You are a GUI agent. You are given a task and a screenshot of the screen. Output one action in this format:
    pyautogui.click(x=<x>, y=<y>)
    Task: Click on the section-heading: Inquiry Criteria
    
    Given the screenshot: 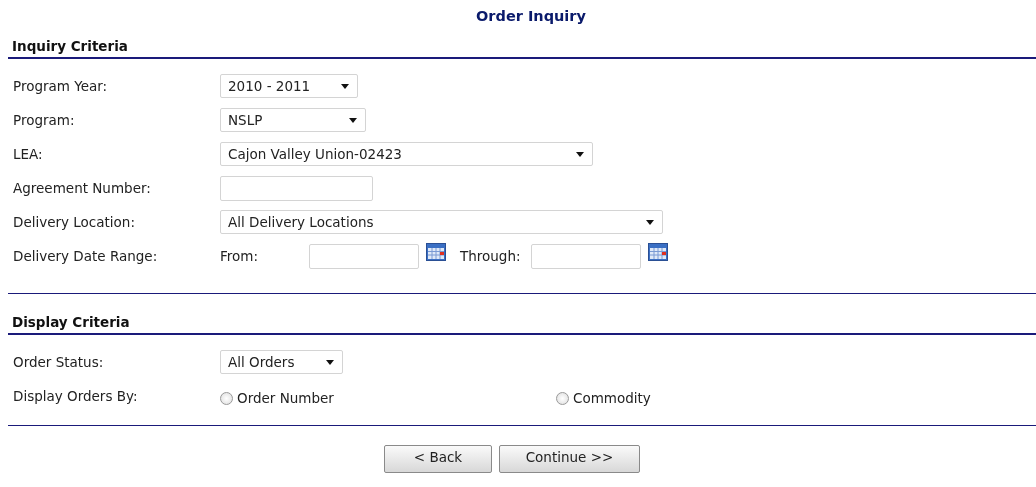 What is the action you would take?
    pyautogui.click(x=70, y=46)
    